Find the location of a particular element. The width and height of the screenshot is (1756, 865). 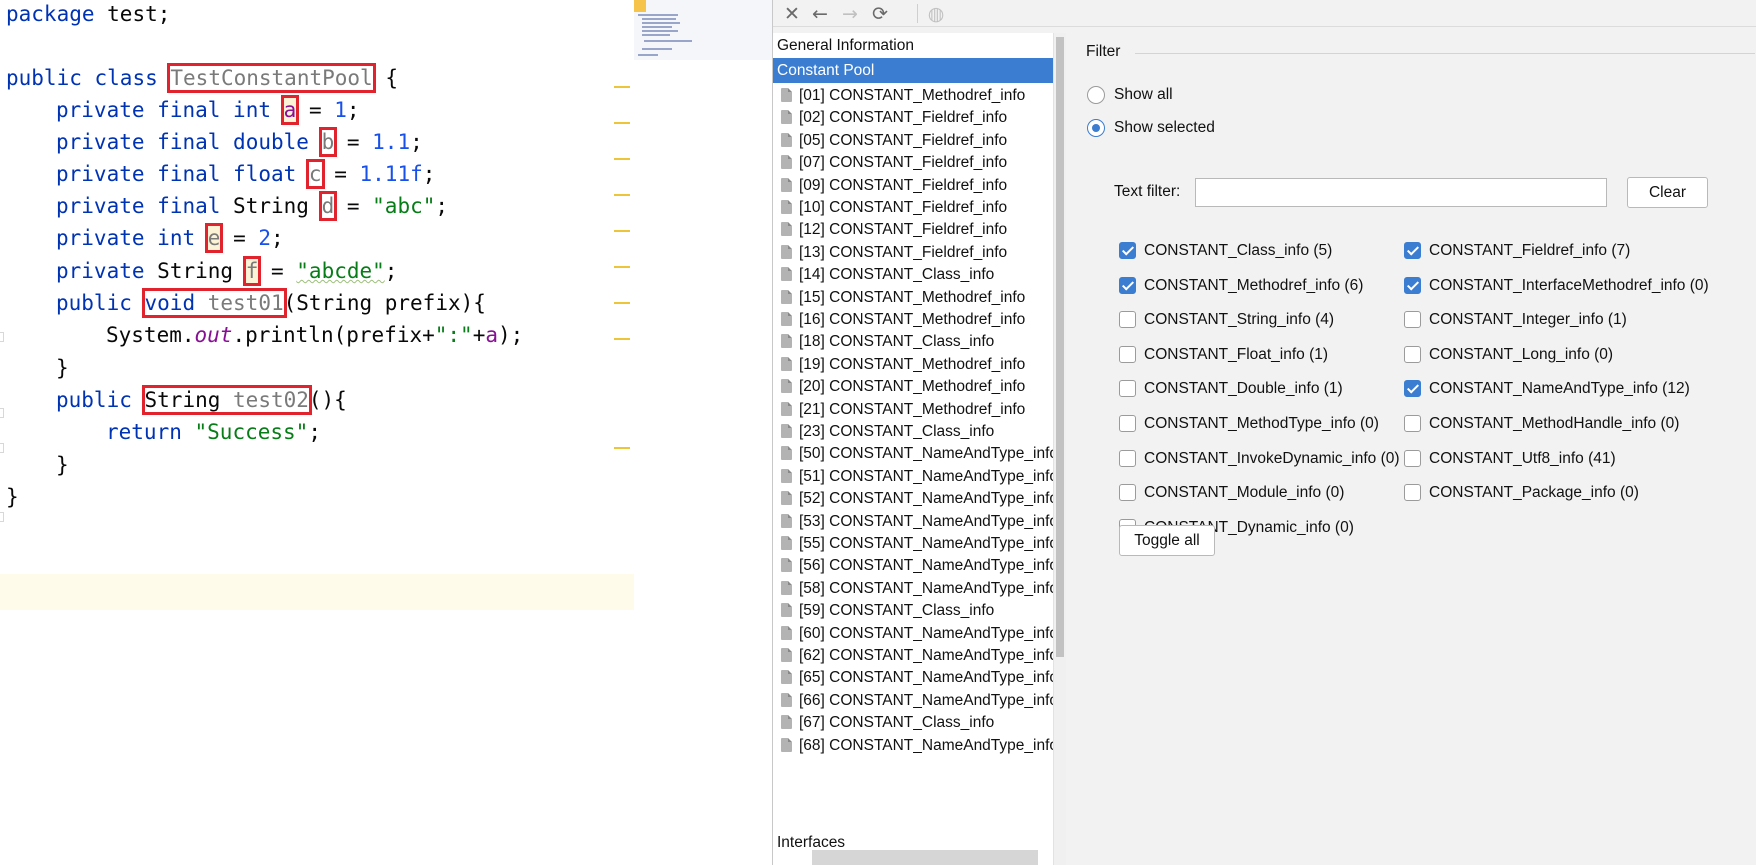

literal: 1.1 is located at coordinates (391, 142).